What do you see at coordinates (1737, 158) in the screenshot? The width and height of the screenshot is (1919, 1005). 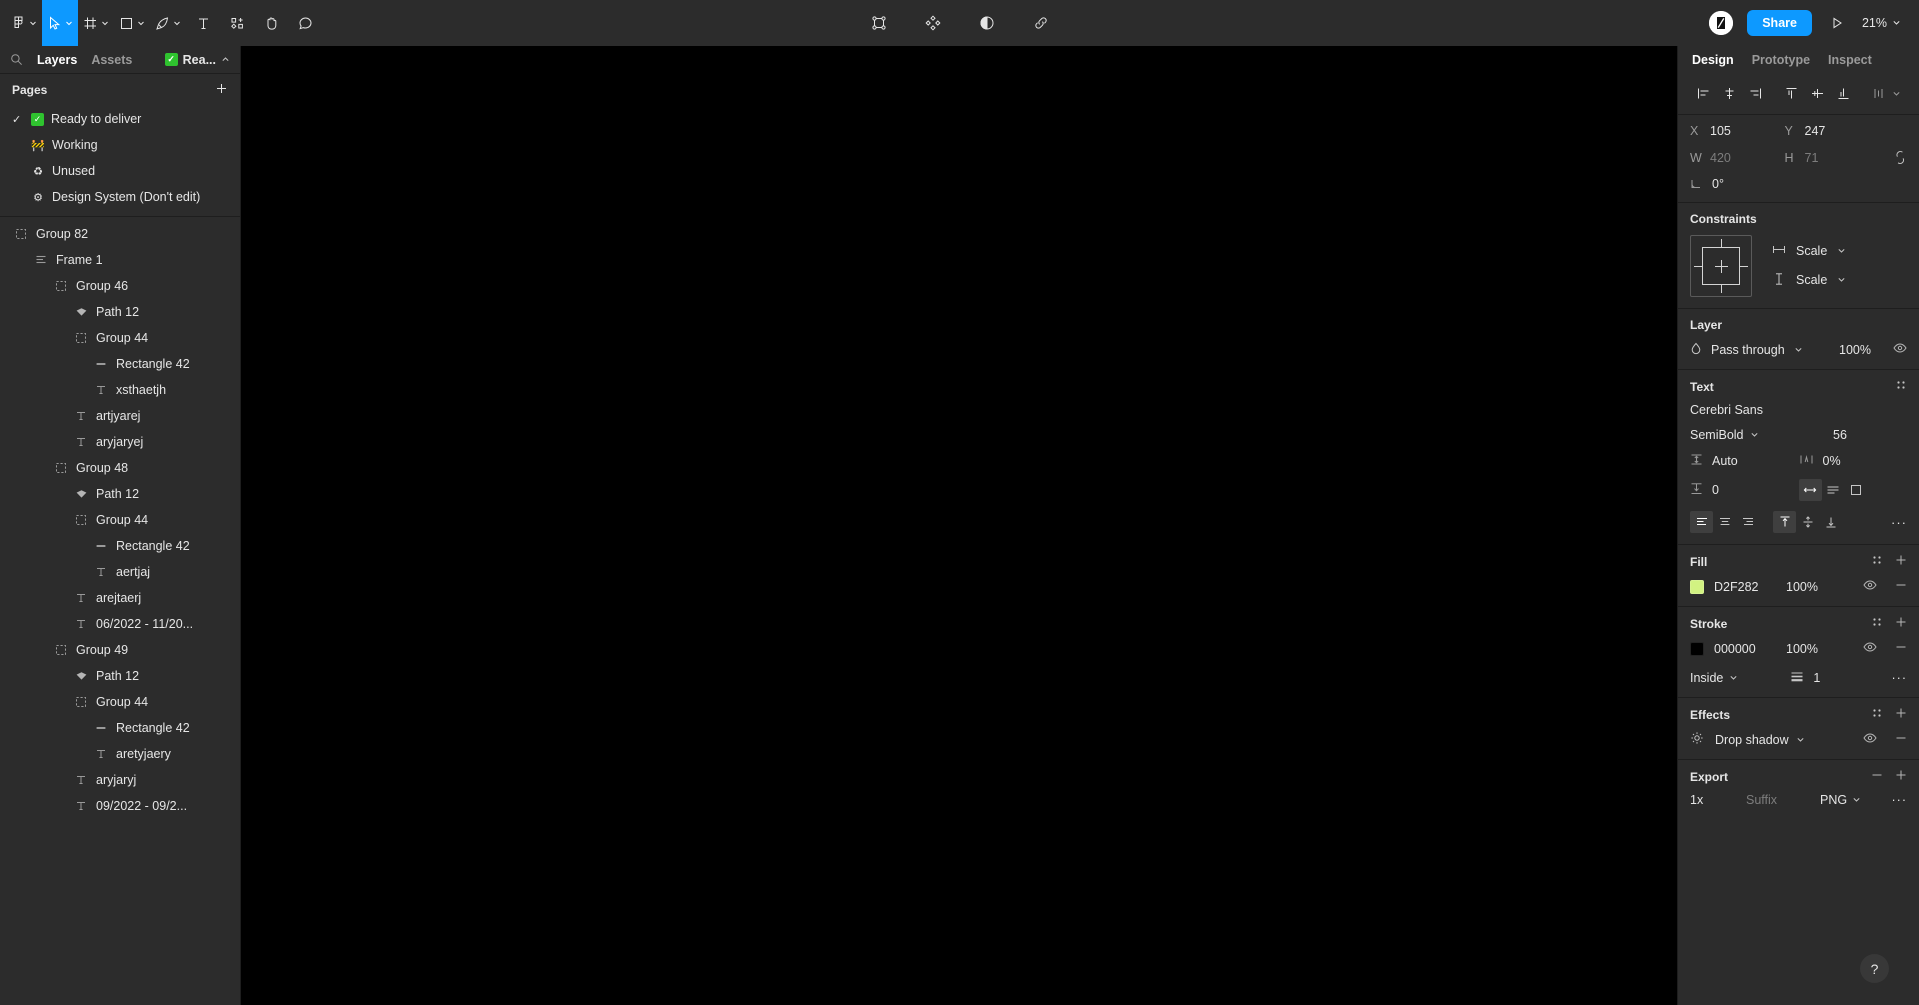 I see `width-field: W 420` at bounding box center [1737, 158].